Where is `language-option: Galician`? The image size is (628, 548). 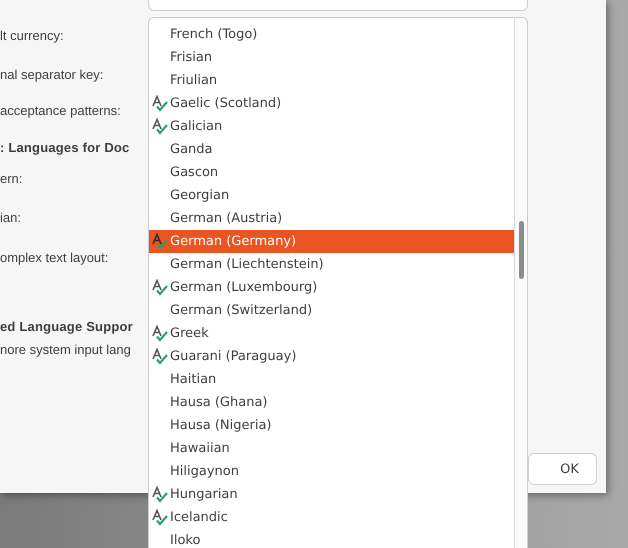 language-option: Galician is located at coordinates (332, 126).